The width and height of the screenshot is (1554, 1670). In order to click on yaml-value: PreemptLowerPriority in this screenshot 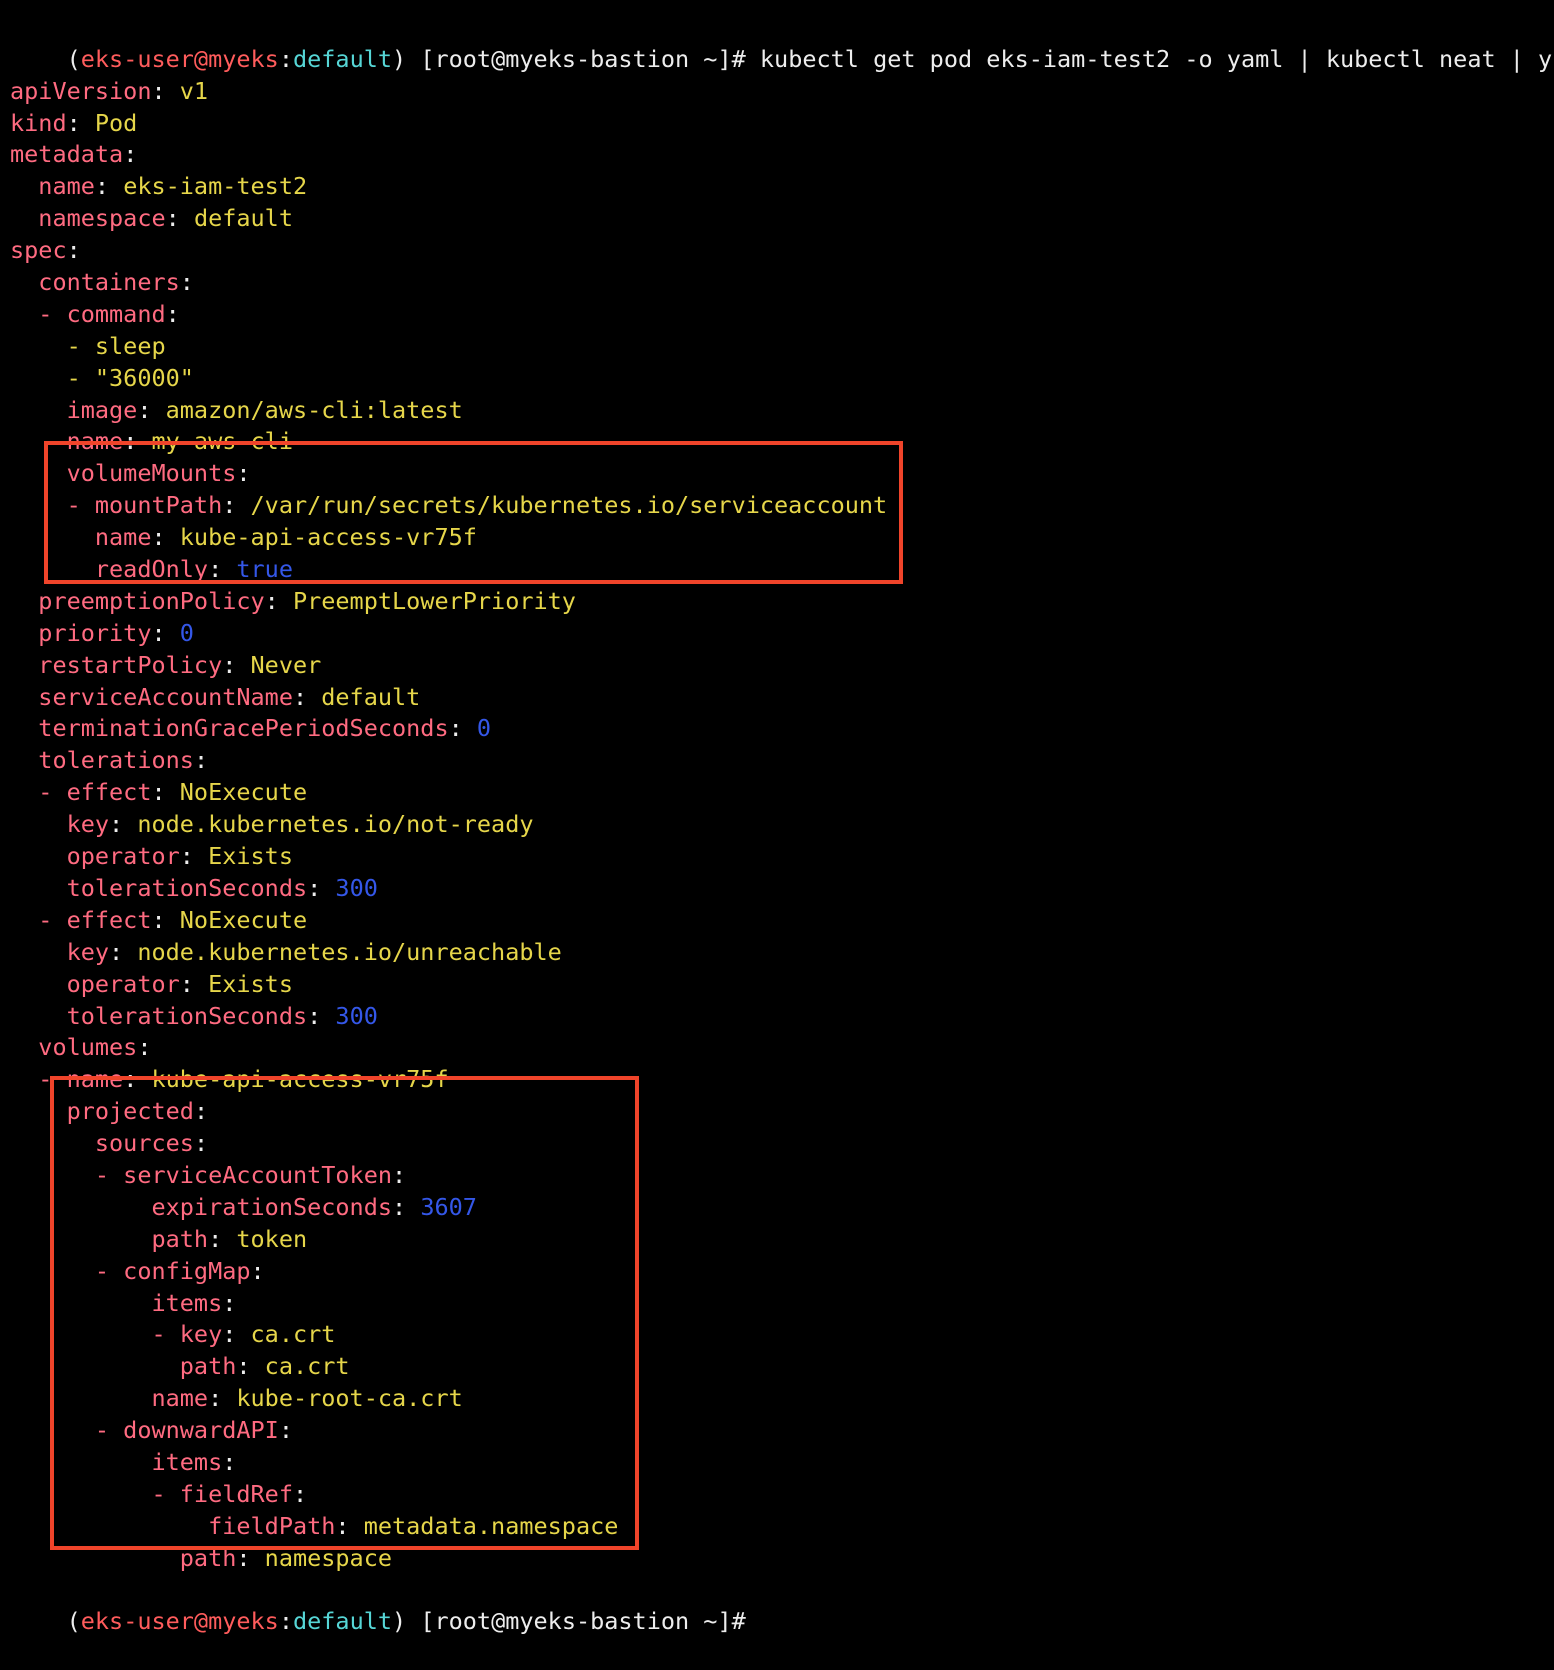, I will do `click(434, 600)`.